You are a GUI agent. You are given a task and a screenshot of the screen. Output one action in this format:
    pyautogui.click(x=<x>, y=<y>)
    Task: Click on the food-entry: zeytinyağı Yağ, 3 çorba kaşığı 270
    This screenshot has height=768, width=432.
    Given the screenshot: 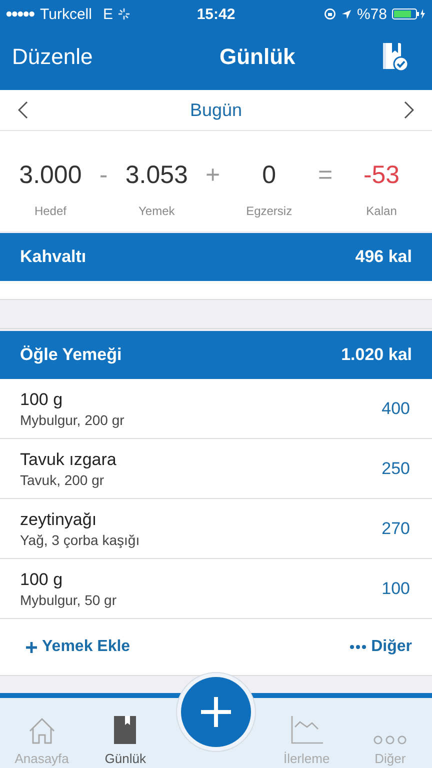 What is the action you would take?
    pyautogui.click(x=216, y=529)
    